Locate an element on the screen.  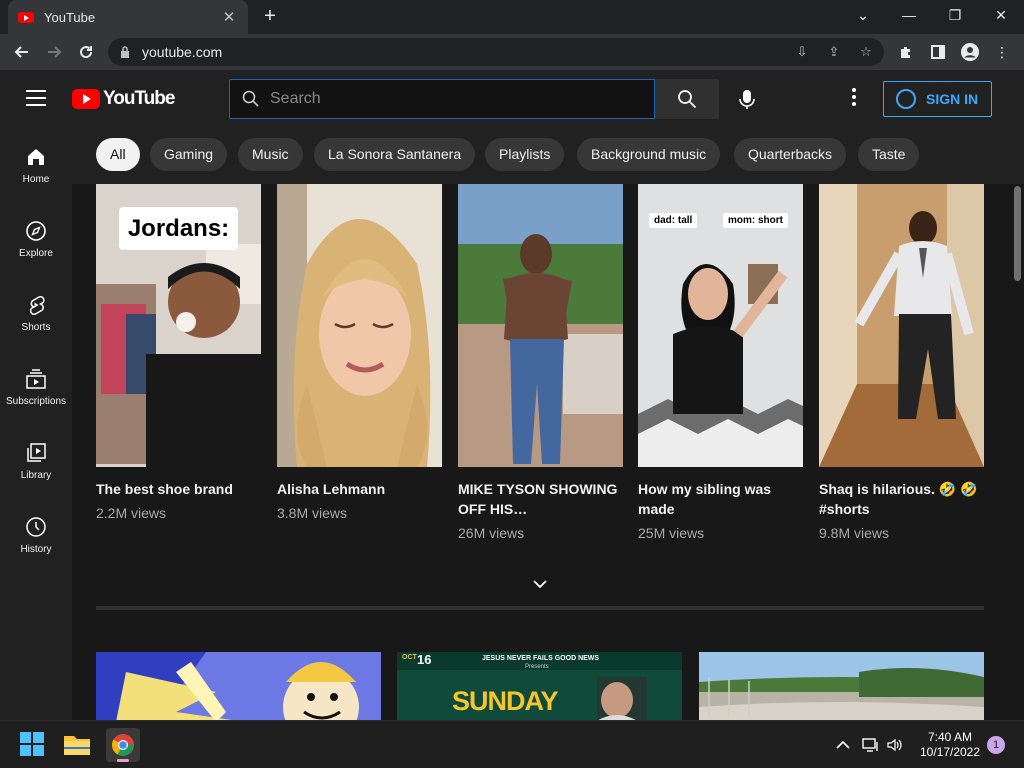
new-tab-button: + is located at coordinates (270, 16).